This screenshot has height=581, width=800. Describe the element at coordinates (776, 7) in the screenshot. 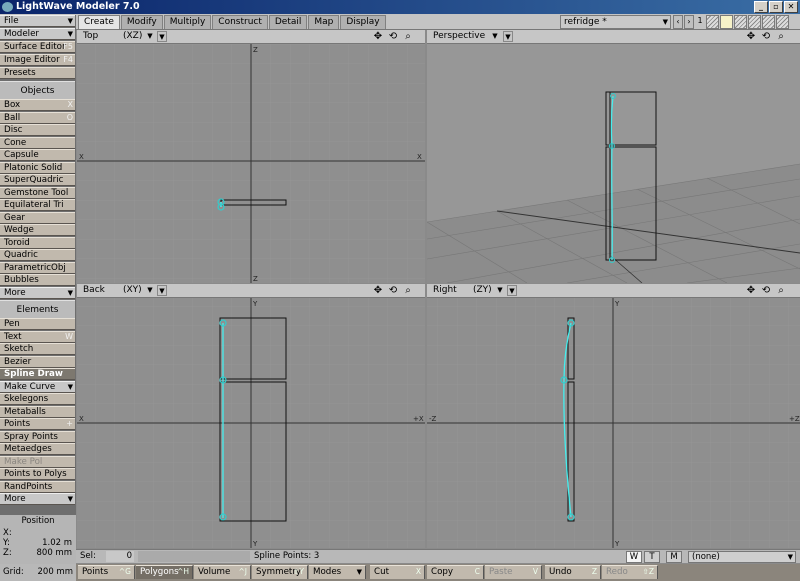

I see `maximize-button: ▫` at that location.